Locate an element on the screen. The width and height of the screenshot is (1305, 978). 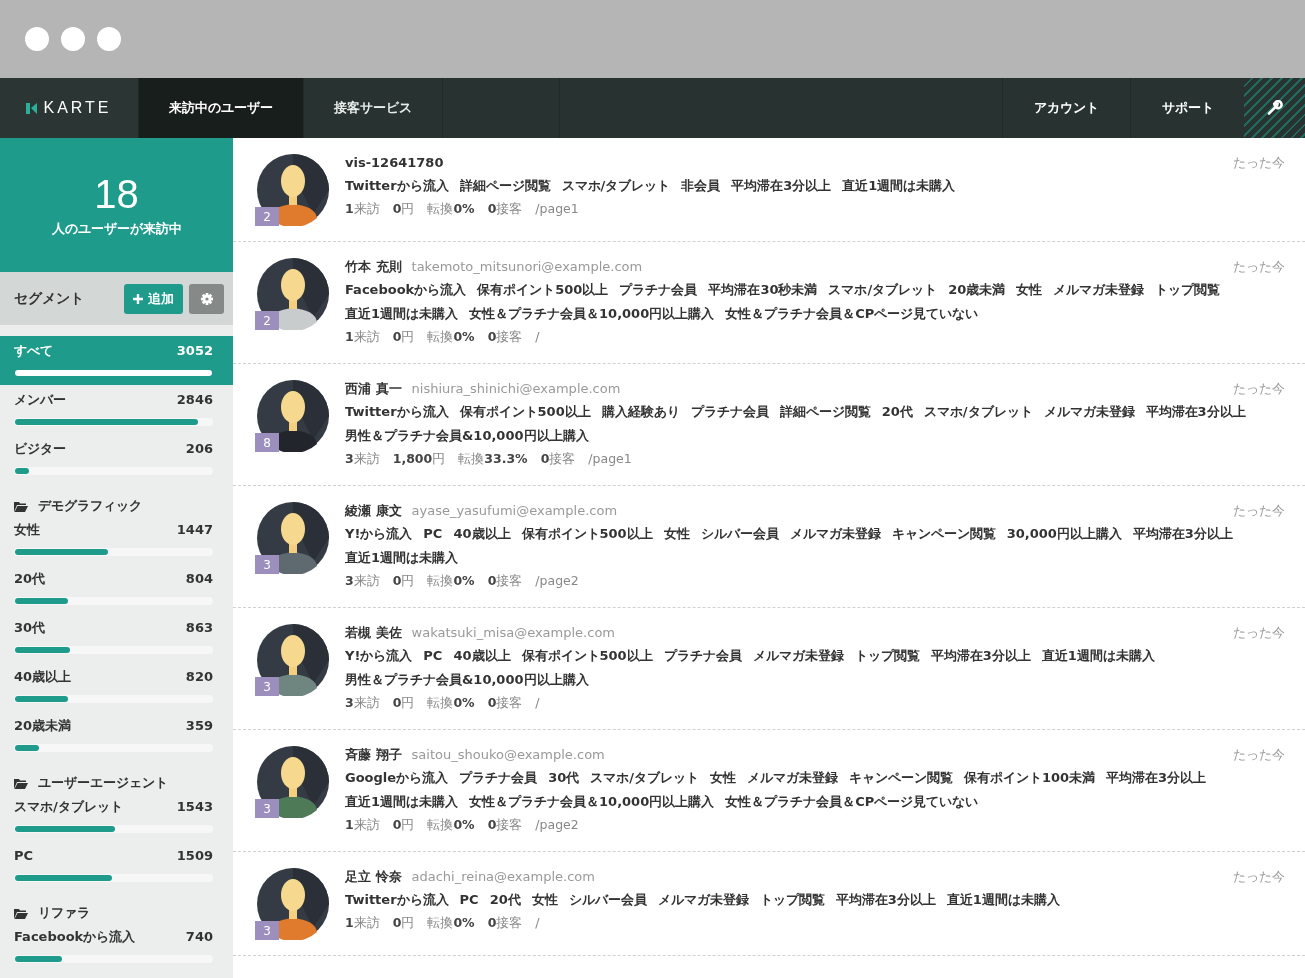
segment-tag: Googleから流入 is located at coordinates (397, 778).